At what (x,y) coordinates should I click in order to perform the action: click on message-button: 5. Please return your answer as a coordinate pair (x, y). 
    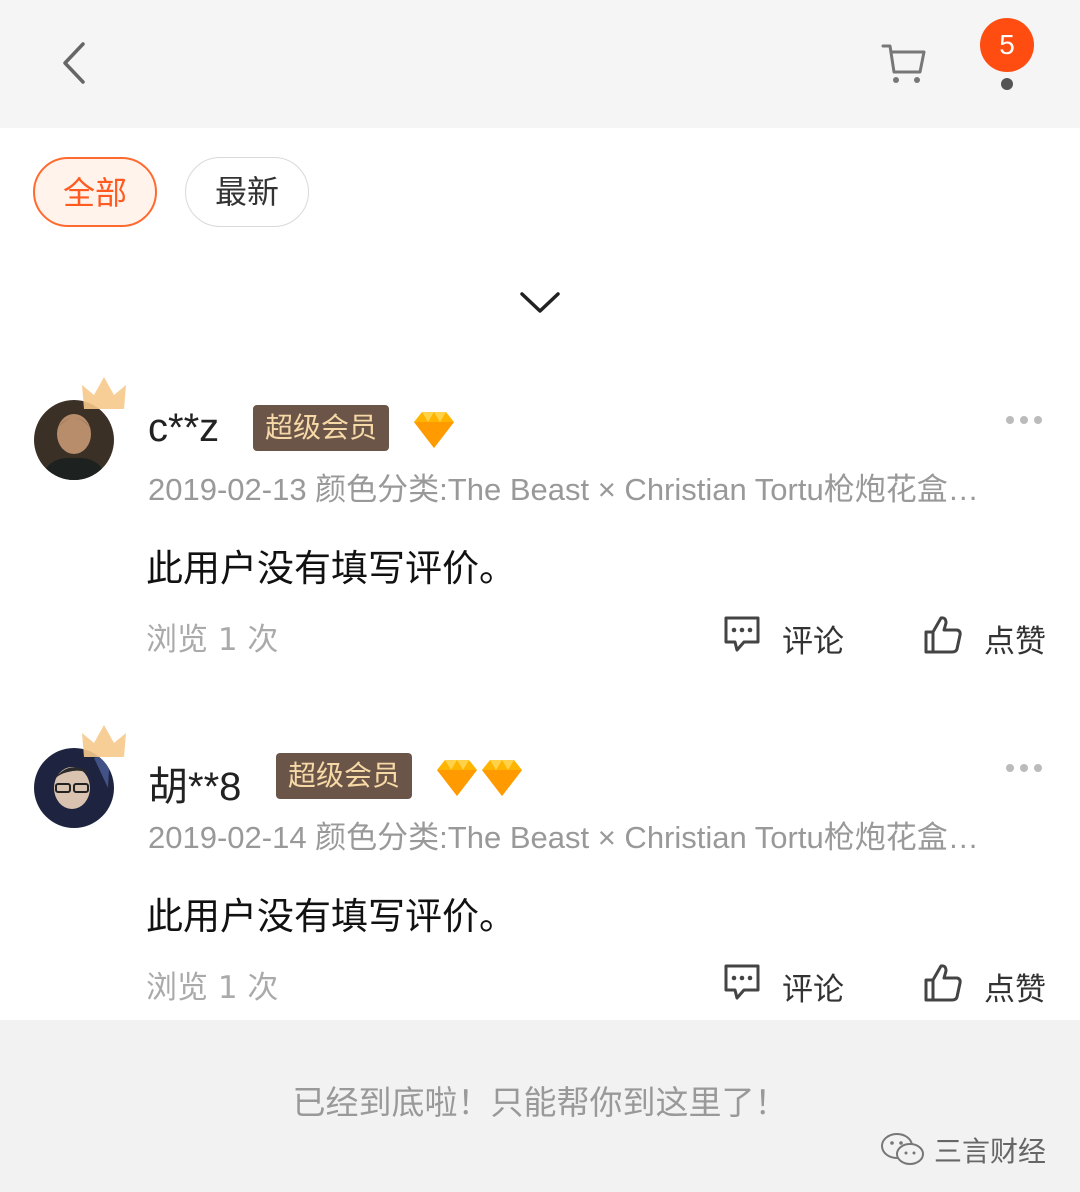
    Looking at the image, I should click on (1008, 55).